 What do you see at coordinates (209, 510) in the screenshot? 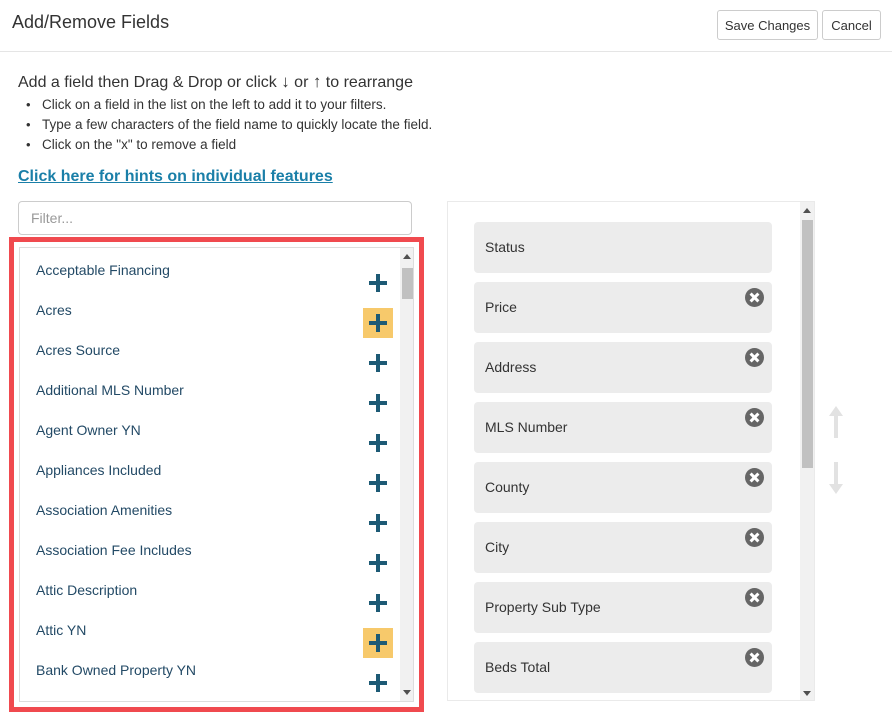
I see `available-field-row: Association Amenities` at bounding box center [209, 510].